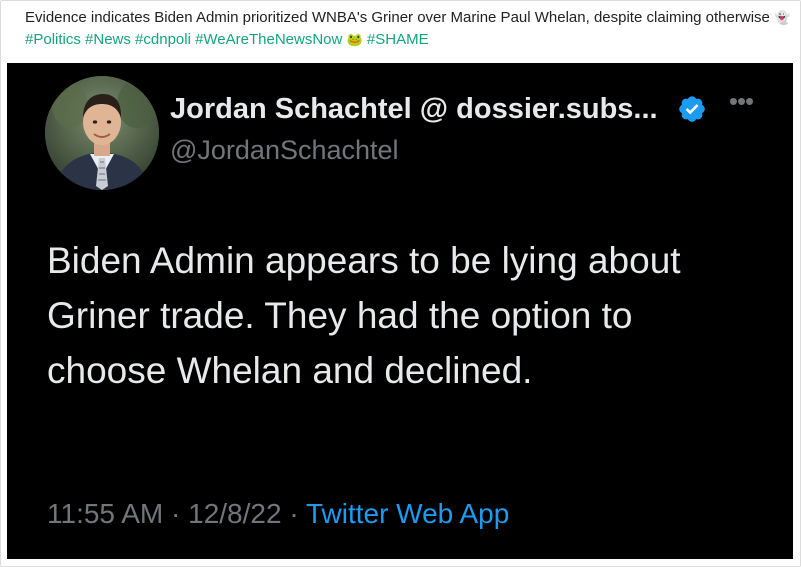 This screenshot has height=567, width=801. Describe the element at coordinates (284, 150) in the screenshot. I see `author-handle: @JordanSchachtel` at that location.